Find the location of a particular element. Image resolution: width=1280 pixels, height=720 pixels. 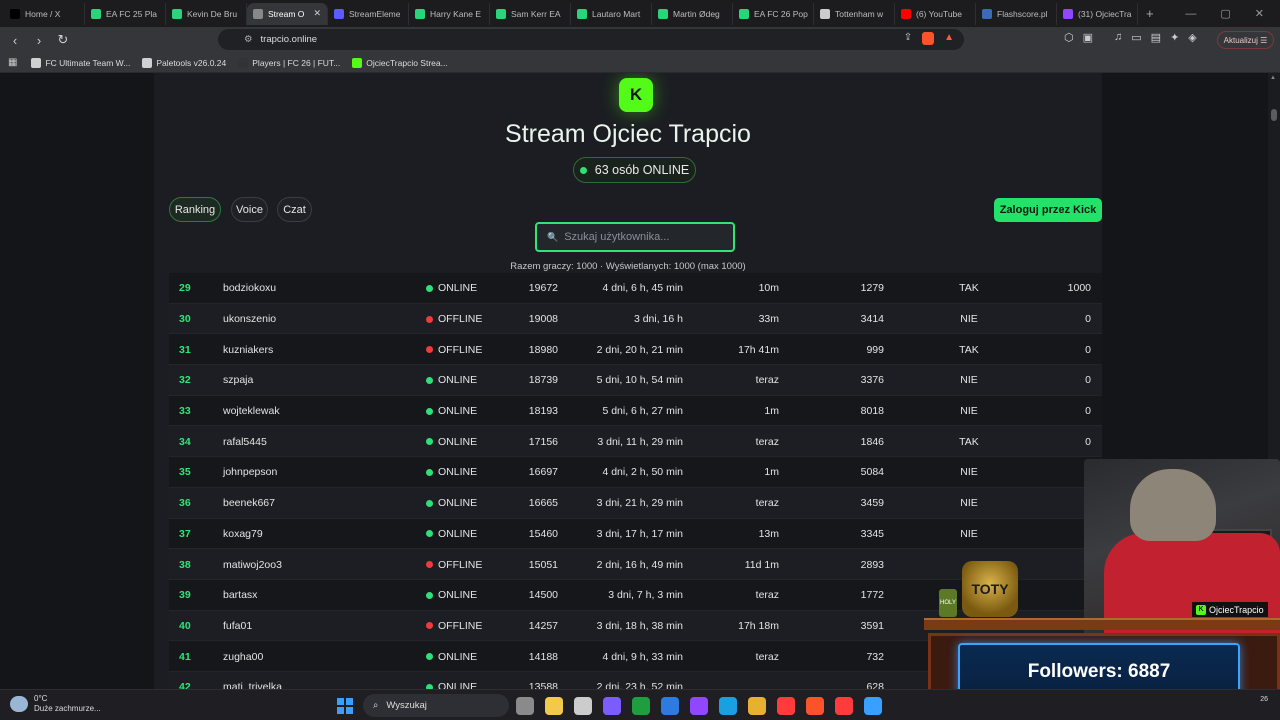

cell-name: wojteklewak is located at coordinates (251, 411).